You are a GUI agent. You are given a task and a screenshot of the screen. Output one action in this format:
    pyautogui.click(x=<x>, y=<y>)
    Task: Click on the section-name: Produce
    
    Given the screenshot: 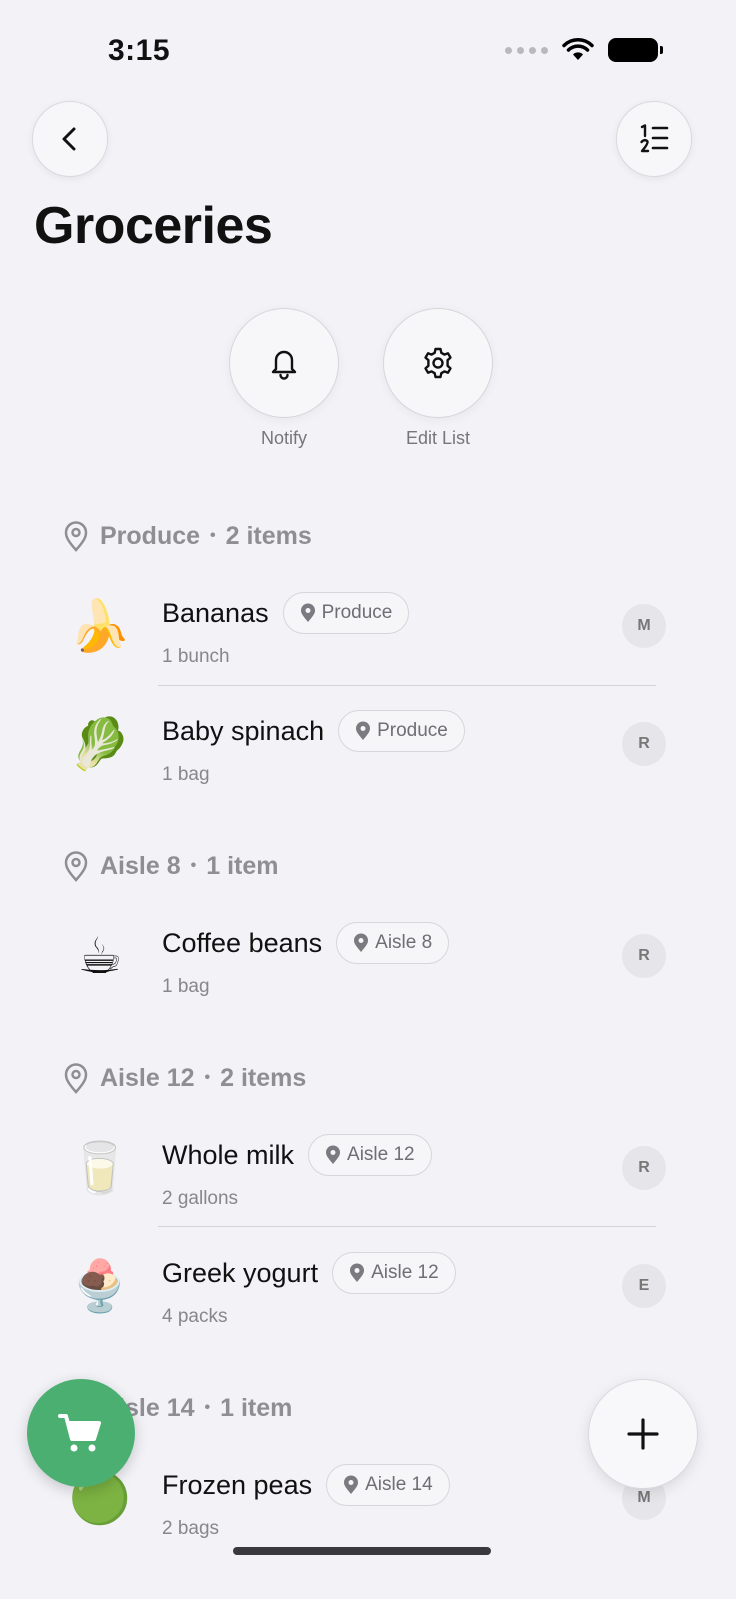 What is the action you would take?
    pyautogui.click(x=150, y=535)
    